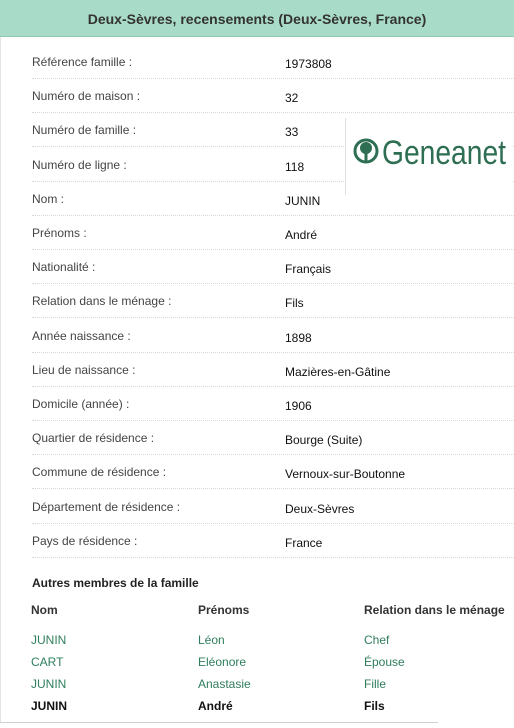 This screenshot has height=728, width=514. What do you see at coordinates (345, 474) in the screenshot?
I see `field-value: Vernoux-sur-Boutonne` at bounding box center [345, 474].